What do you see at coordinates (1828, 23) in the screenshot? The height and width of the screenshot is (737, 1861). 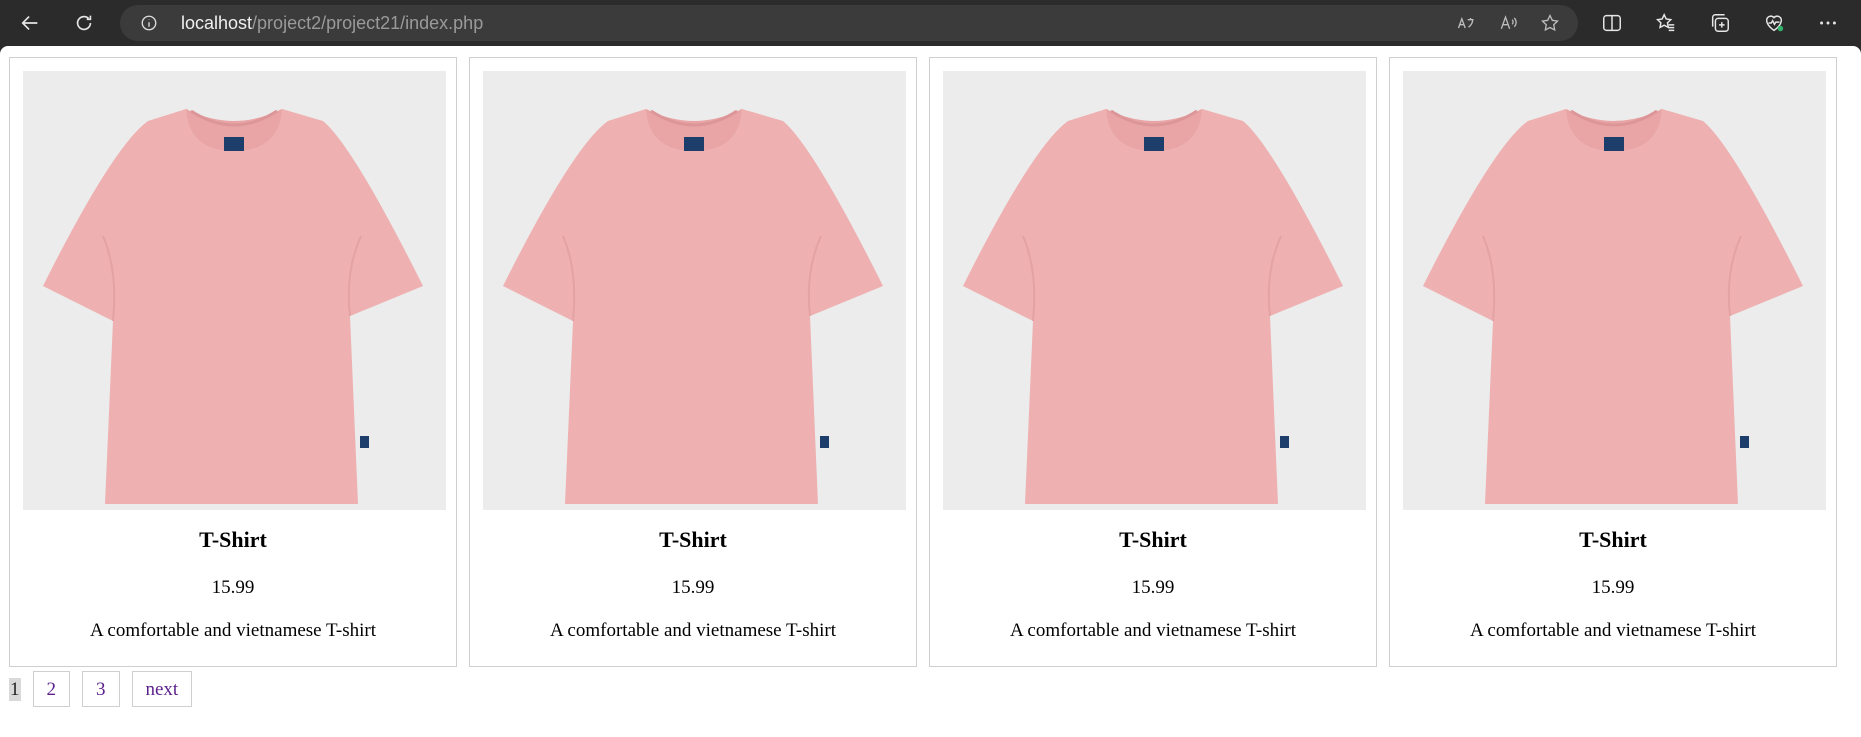 I see `more-menu-icon` at bounding box center [1828, 23].